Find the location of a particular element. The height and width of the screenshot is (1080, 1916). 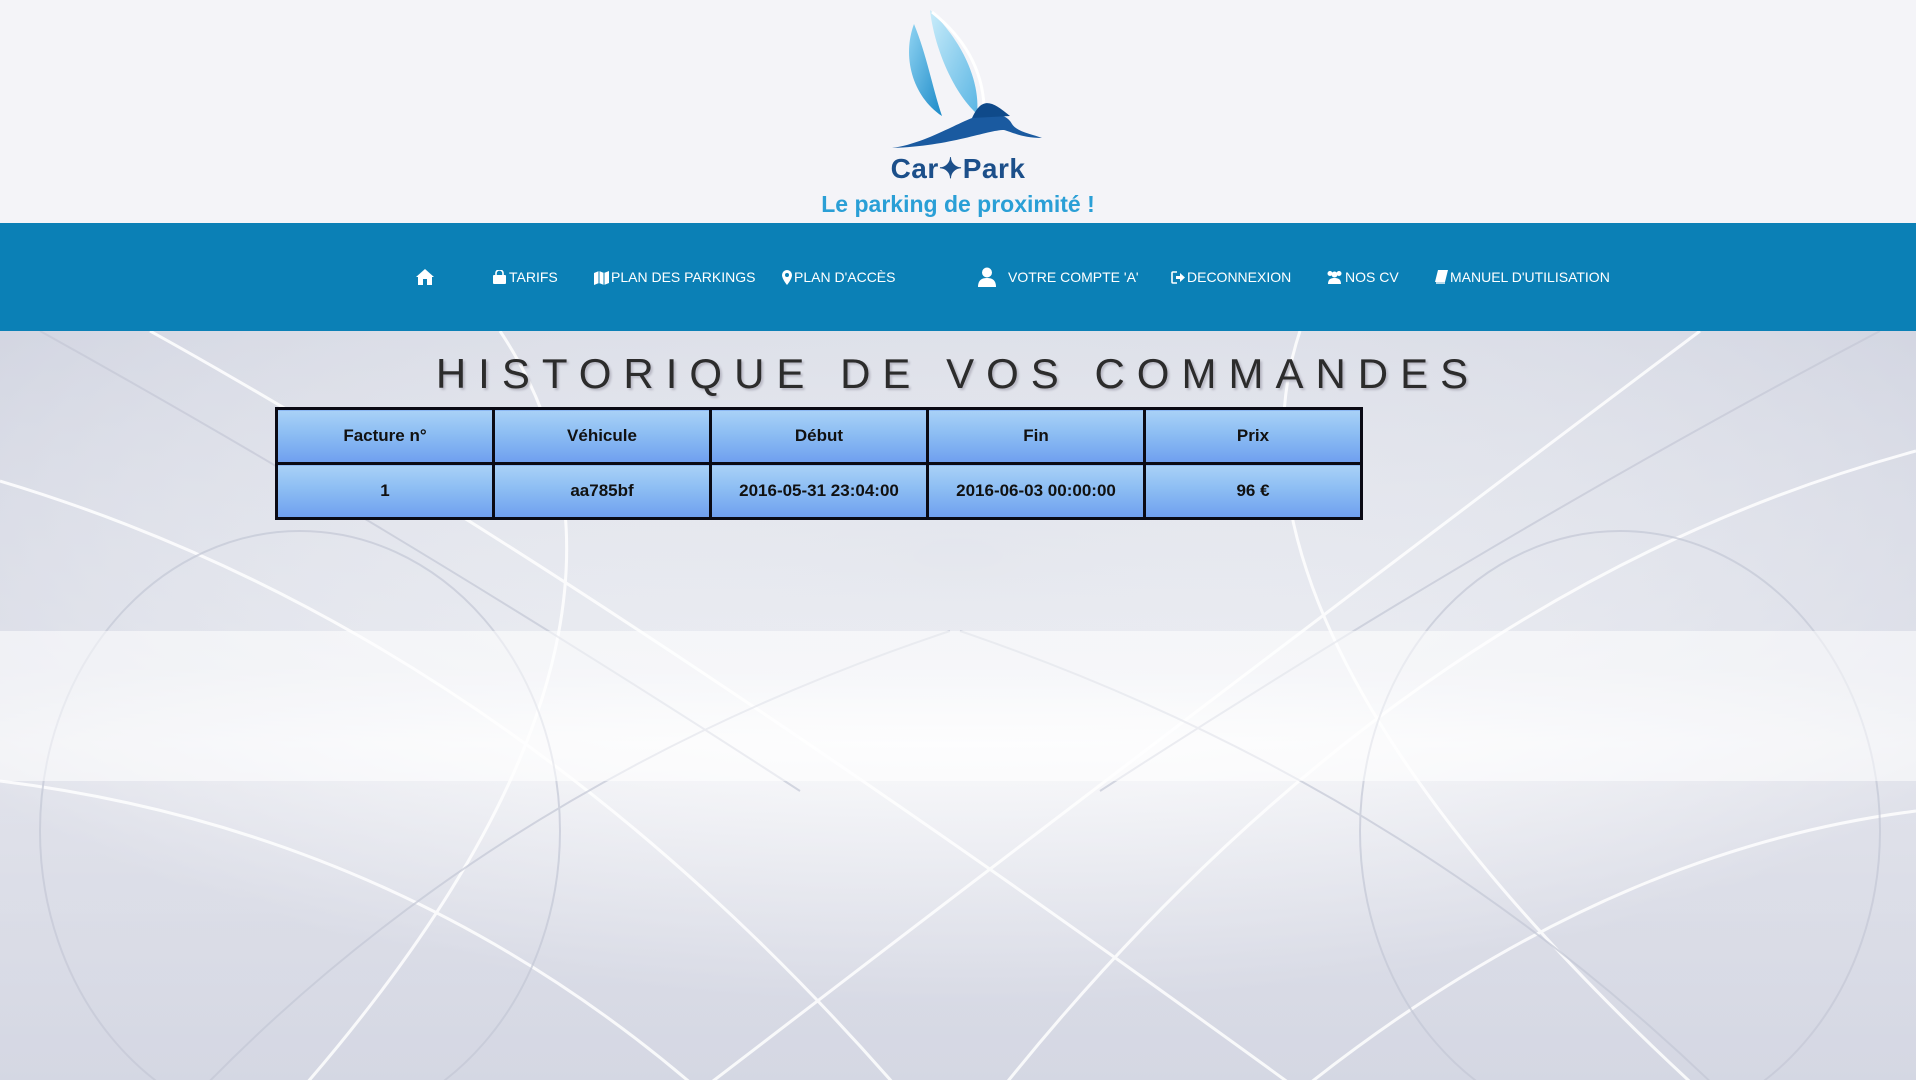

users-icon is located at coordinates (1334, 277).